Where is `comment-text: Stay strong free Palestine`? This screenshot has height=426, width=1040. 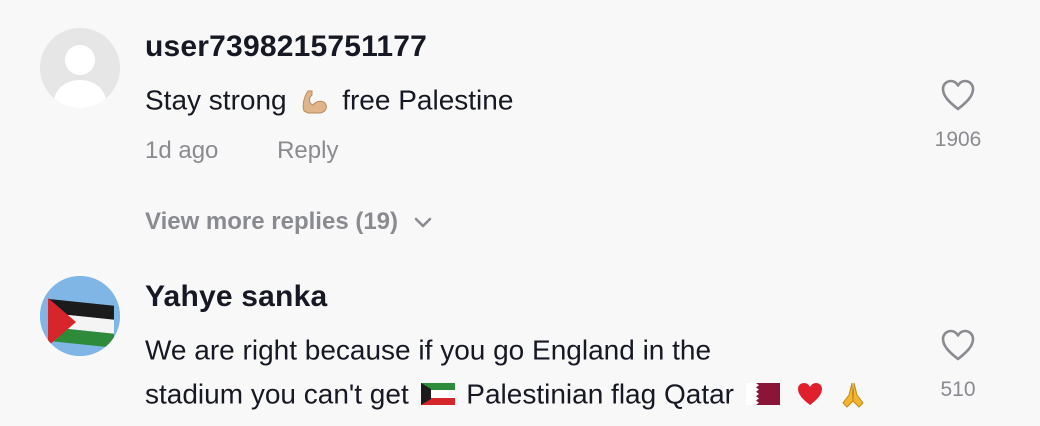
comment-text: Stay strong free Palestine is located at coordinates (525, 100).